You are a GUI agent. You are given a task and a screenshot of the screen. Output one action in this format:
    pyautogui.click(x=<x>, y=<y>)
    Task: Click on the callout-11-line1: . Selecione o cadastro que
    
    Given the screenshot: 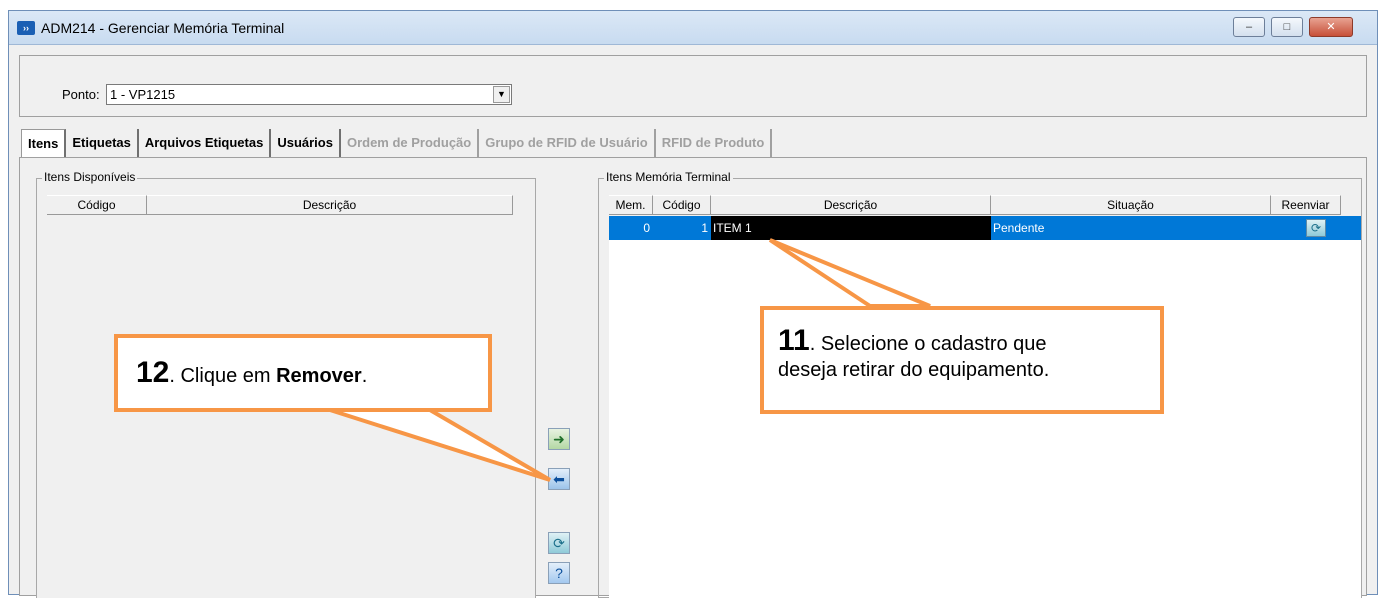 What is the action you would take?
    pyautogui.click(x=928, y=344)
    